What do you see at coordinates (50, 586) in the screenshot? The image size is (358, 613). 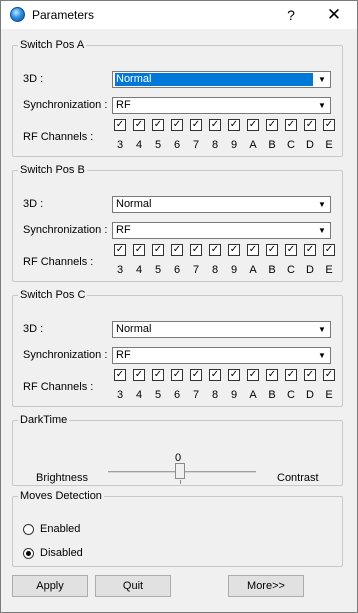 I see `apply-button: Apply` at bounding box center [50, 586].